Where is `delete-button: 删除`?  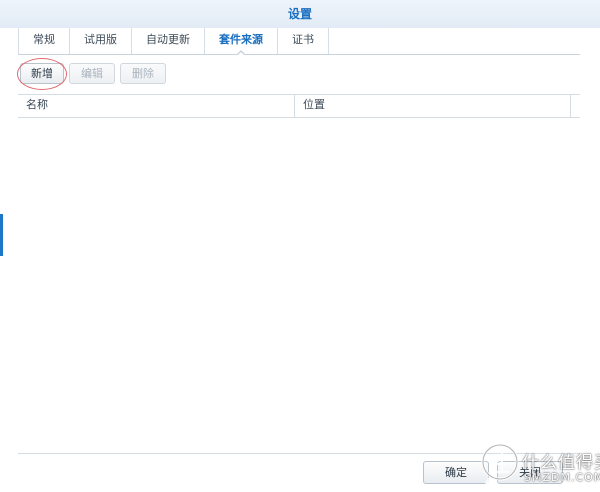 delete-button: 删除 is located at coordinates (143, 73).